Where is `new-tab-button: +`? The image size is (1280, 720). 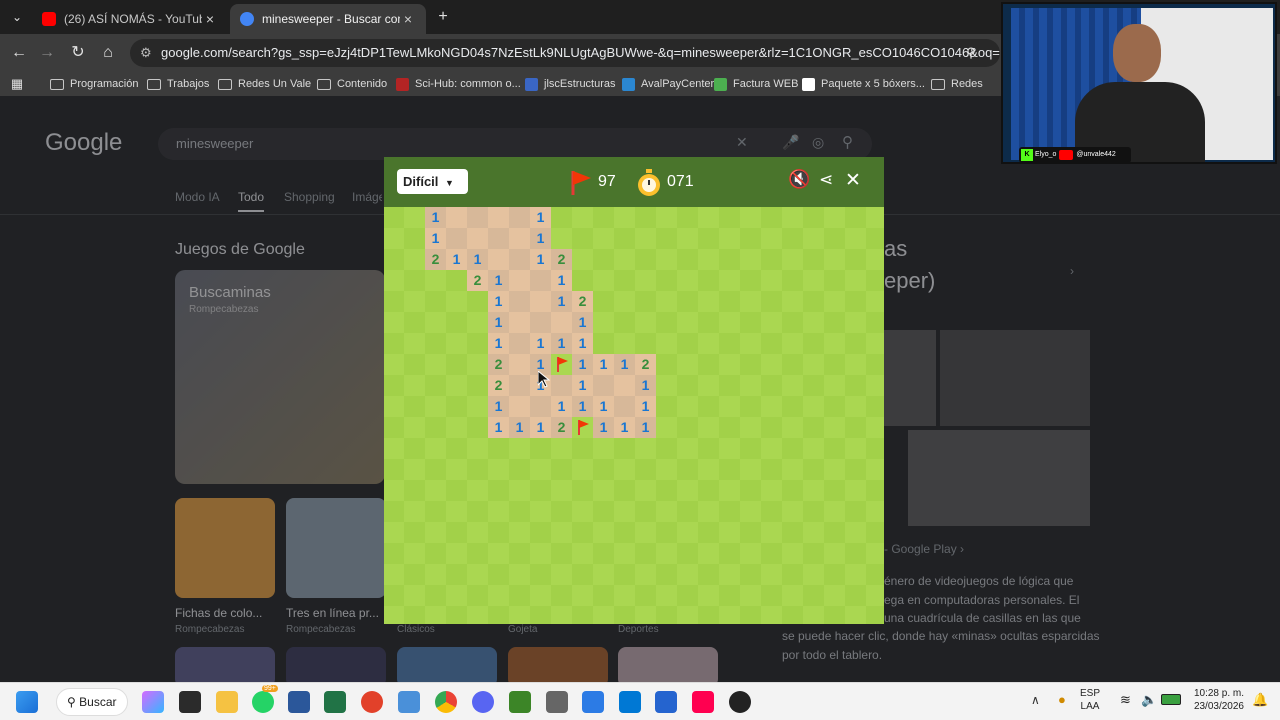 new-tab-button: + is located at coordinates (443, 17).